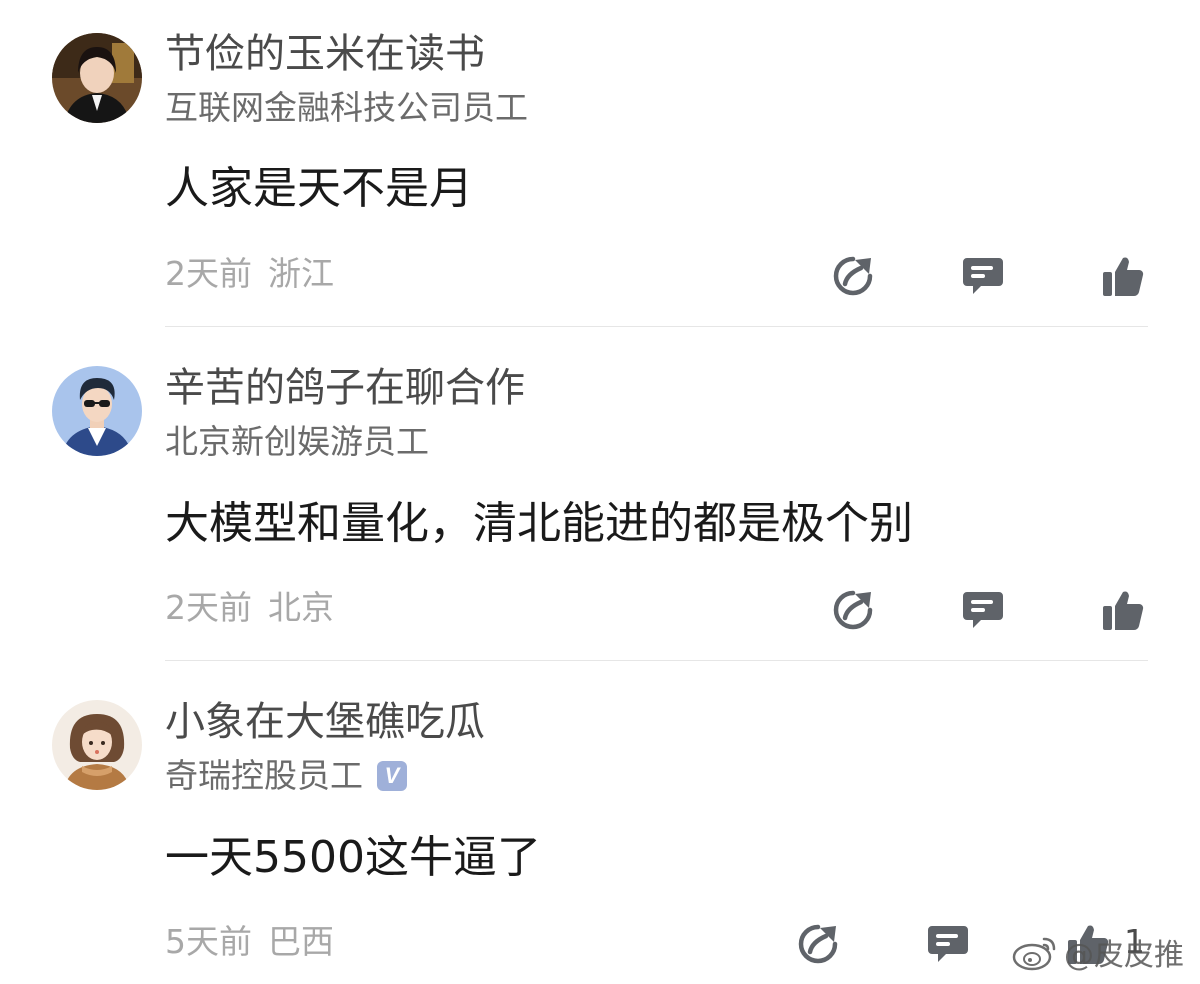 This screenshot has width=1200, height=984. Describe the element at coordinates (345, 388) in the screenshot. I see `author-name: 辛苦的鸽子在聊合作` at that location.